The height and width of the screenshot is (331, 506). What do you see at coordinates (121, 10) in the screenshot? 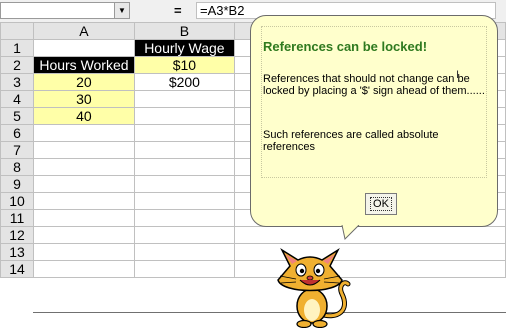
I see `name-box-dropdown-icon: ▼` at bounding box center [121, 10].